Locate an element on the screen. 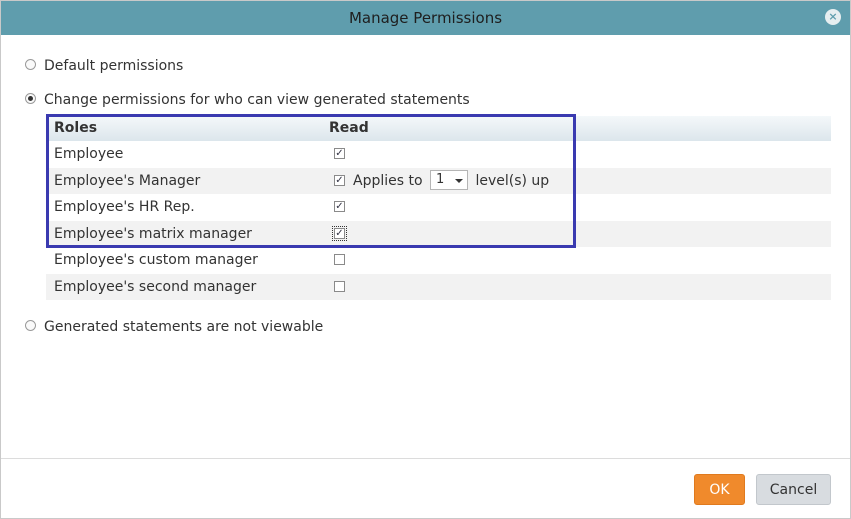  option-not-viewable: Generated statements are not viewable is located at coordinates (174, 327).